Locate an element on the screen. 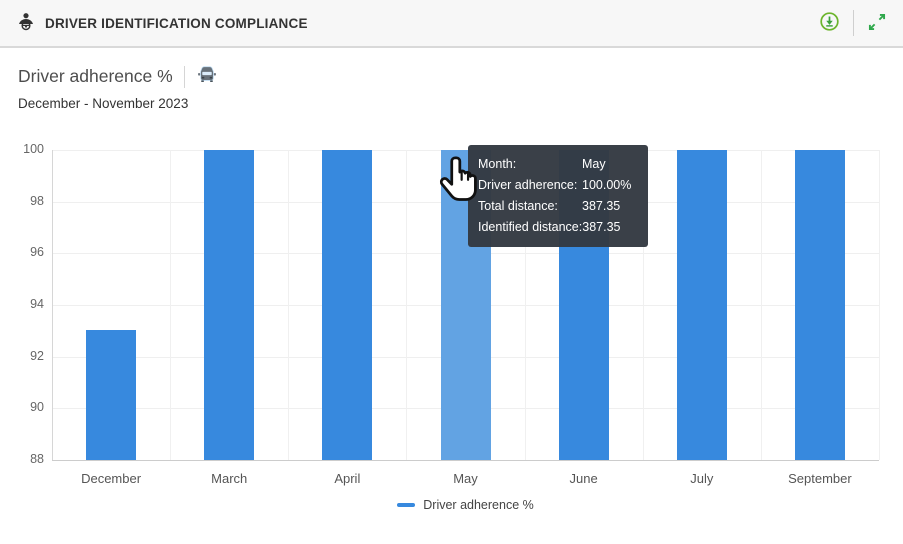 The width and height of the screenshot is (903, 544). x-axis-label-september: September is located at coordinates (820, 478).